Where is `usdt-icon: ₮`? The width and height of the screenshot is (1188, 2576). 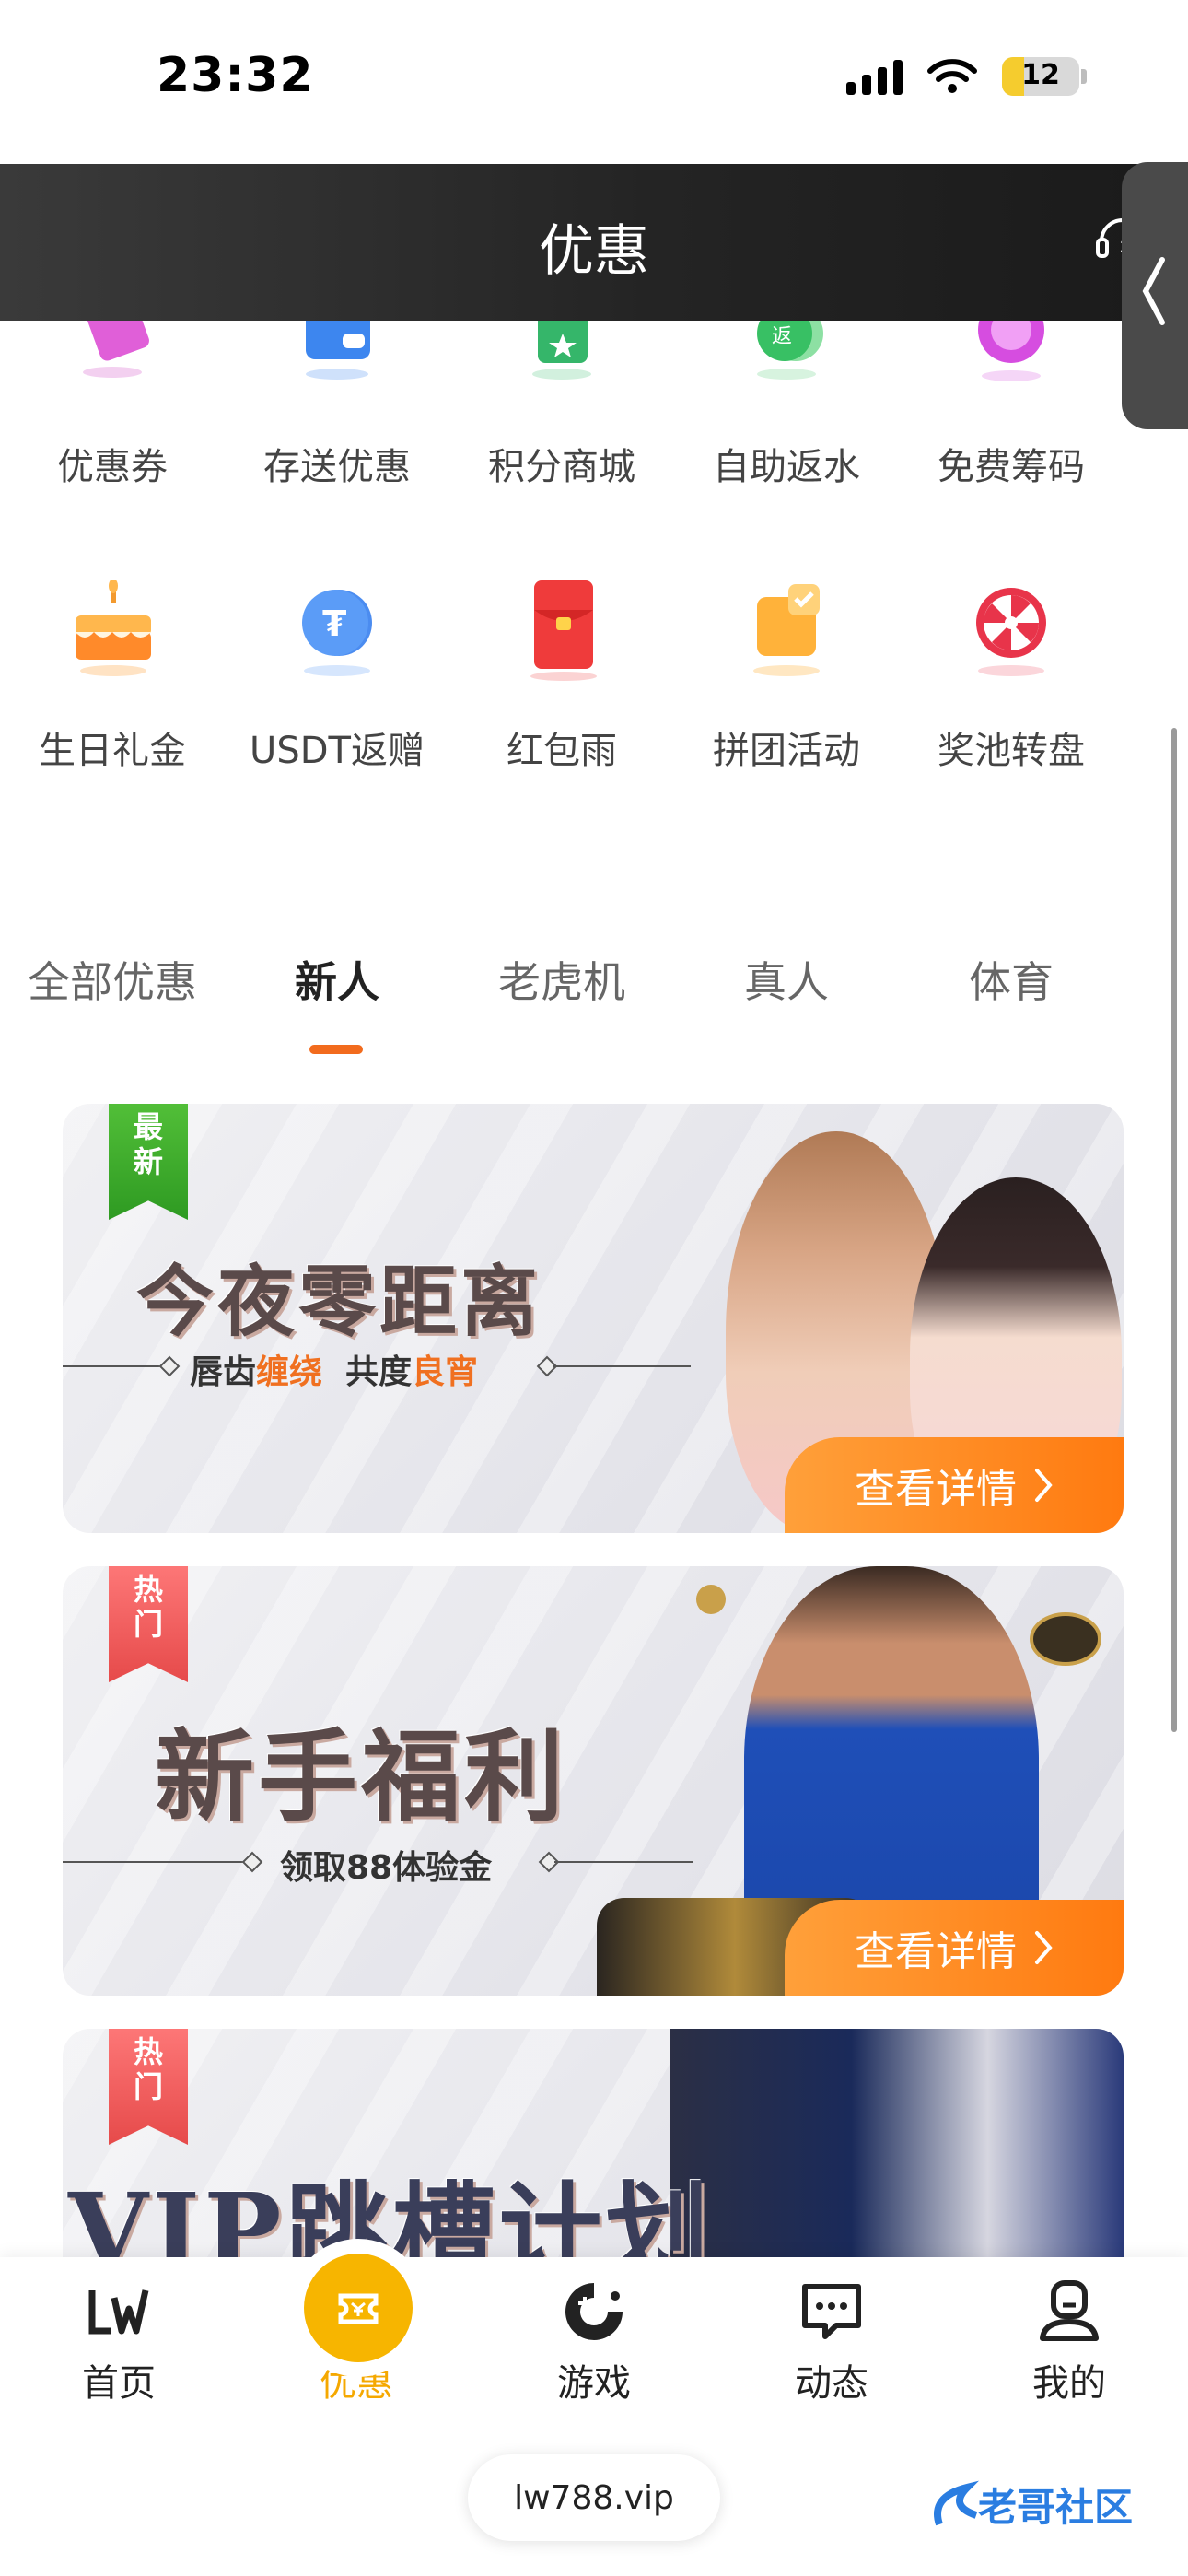 usdt-icon: ₮ is located at coordinates (337, 633).